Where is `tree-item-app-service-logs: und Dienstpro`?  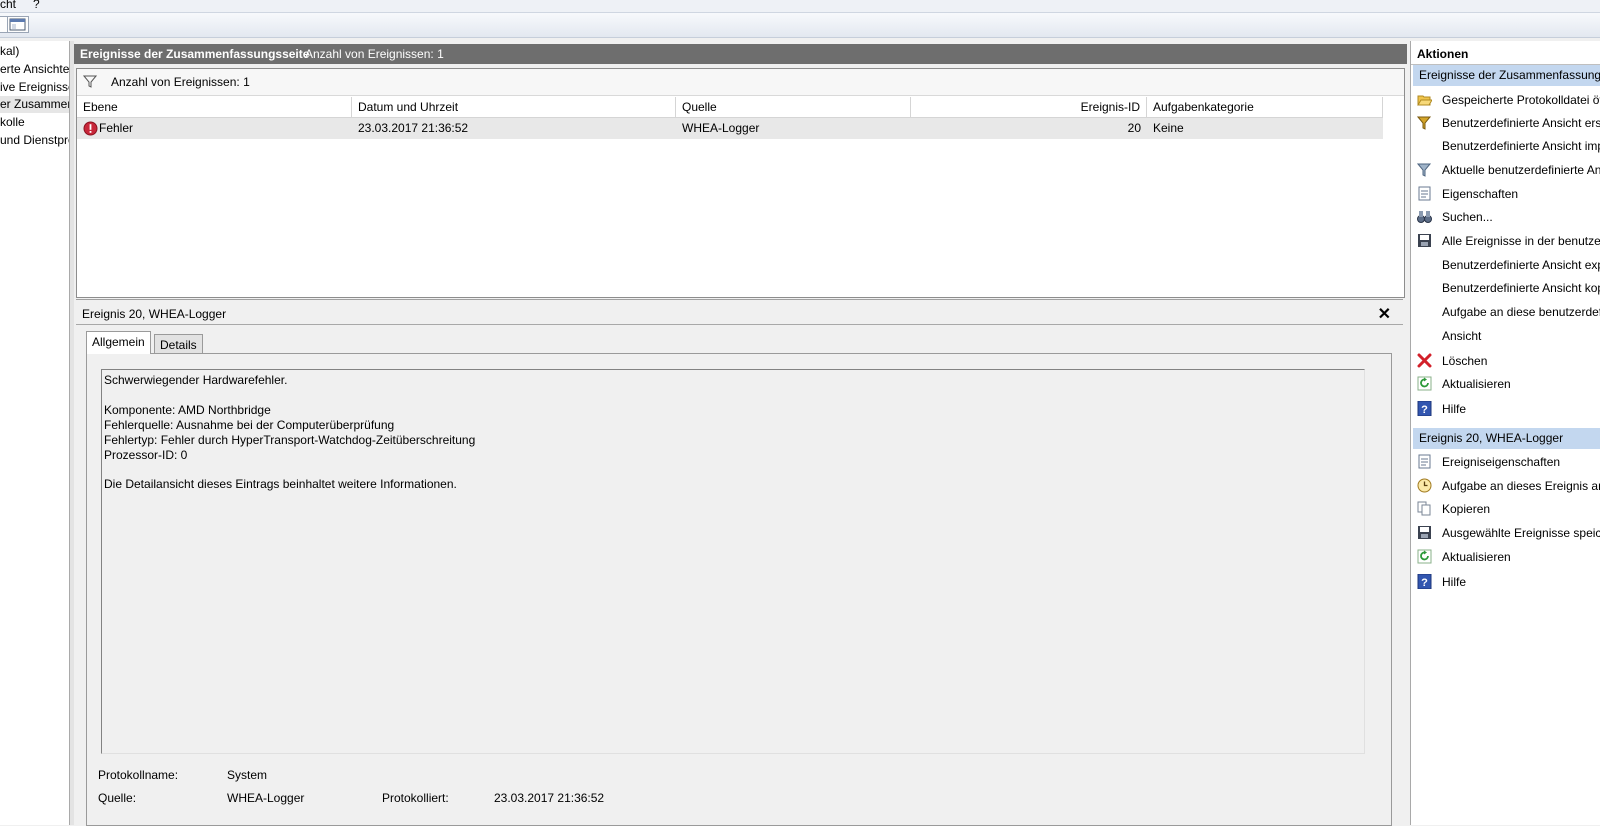
tree-item-app-service-logs: und Dienstpro is located at coordinates (34, 140).